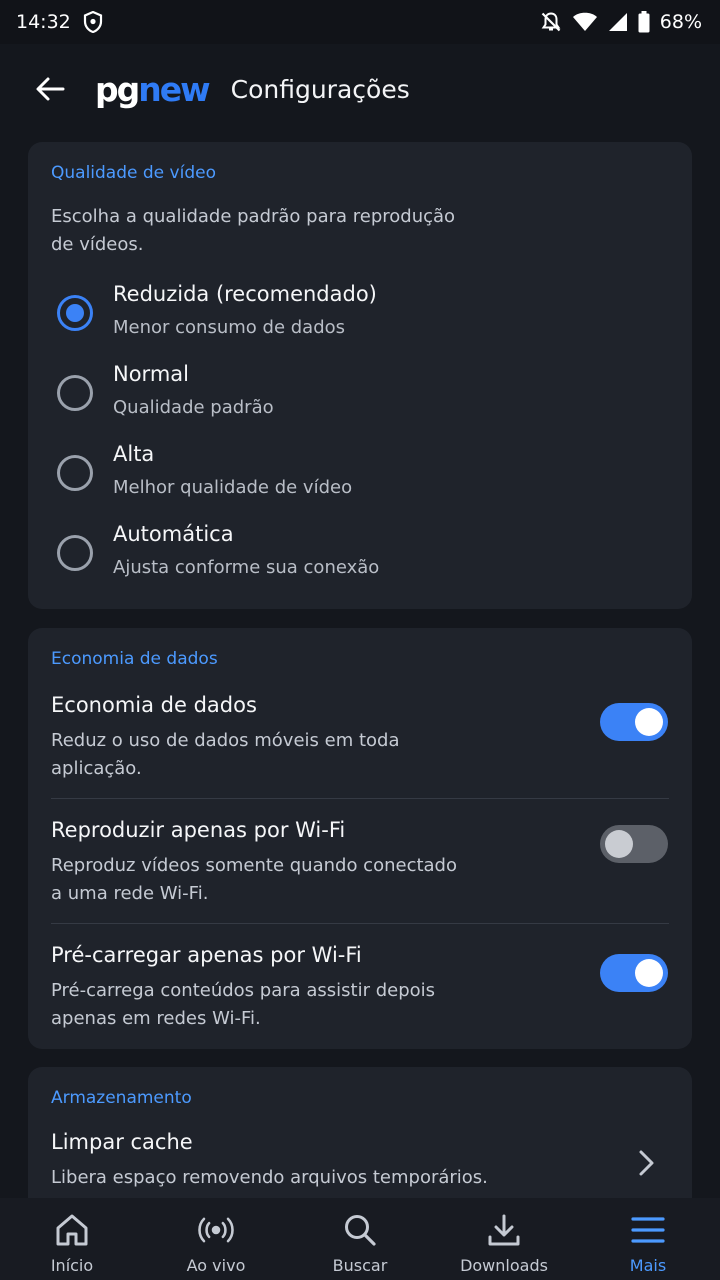  What do you see at coordinates (246, 567) in the screenshot?
I see `radio-subtitle: Ajusta conforme sua conexão` at bounding box center [246, 567].